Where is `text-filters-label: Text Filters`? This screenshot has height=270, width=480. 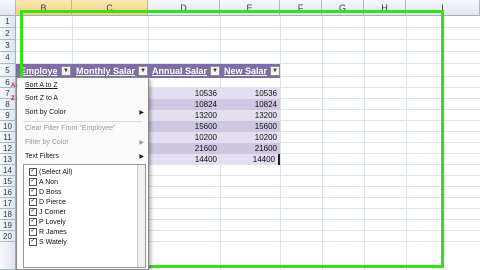
text-filters-label: Text Filters is located at coordinates (42, 156).